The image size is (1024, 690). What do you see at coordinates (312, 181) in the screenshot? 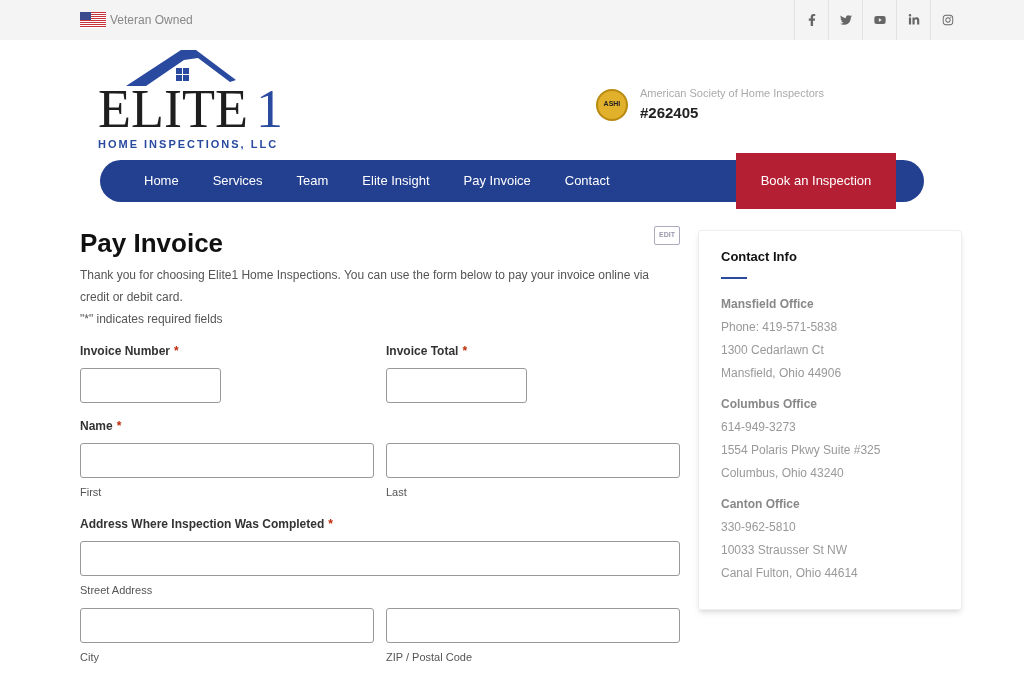
I see `nav-link: Team` at bounding box center [312, 181].